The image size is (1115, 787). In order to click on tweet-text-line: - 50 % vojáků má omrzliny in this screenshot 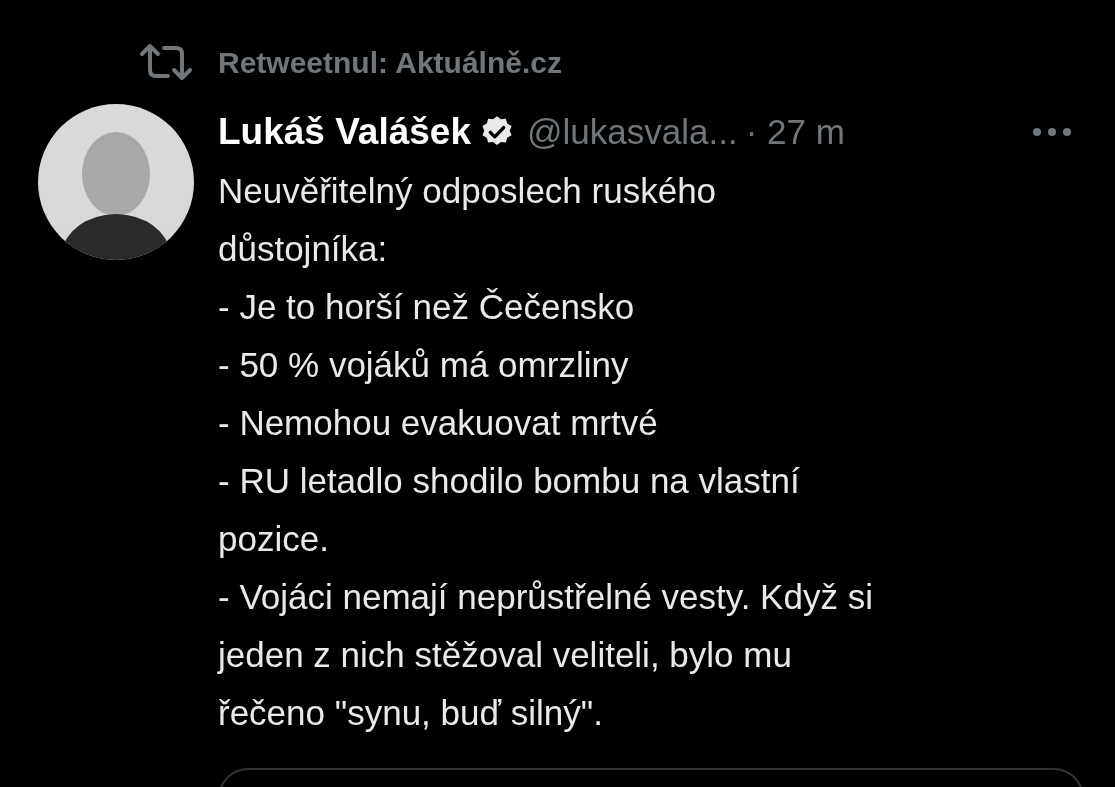, I will do `click(424, 365)`.